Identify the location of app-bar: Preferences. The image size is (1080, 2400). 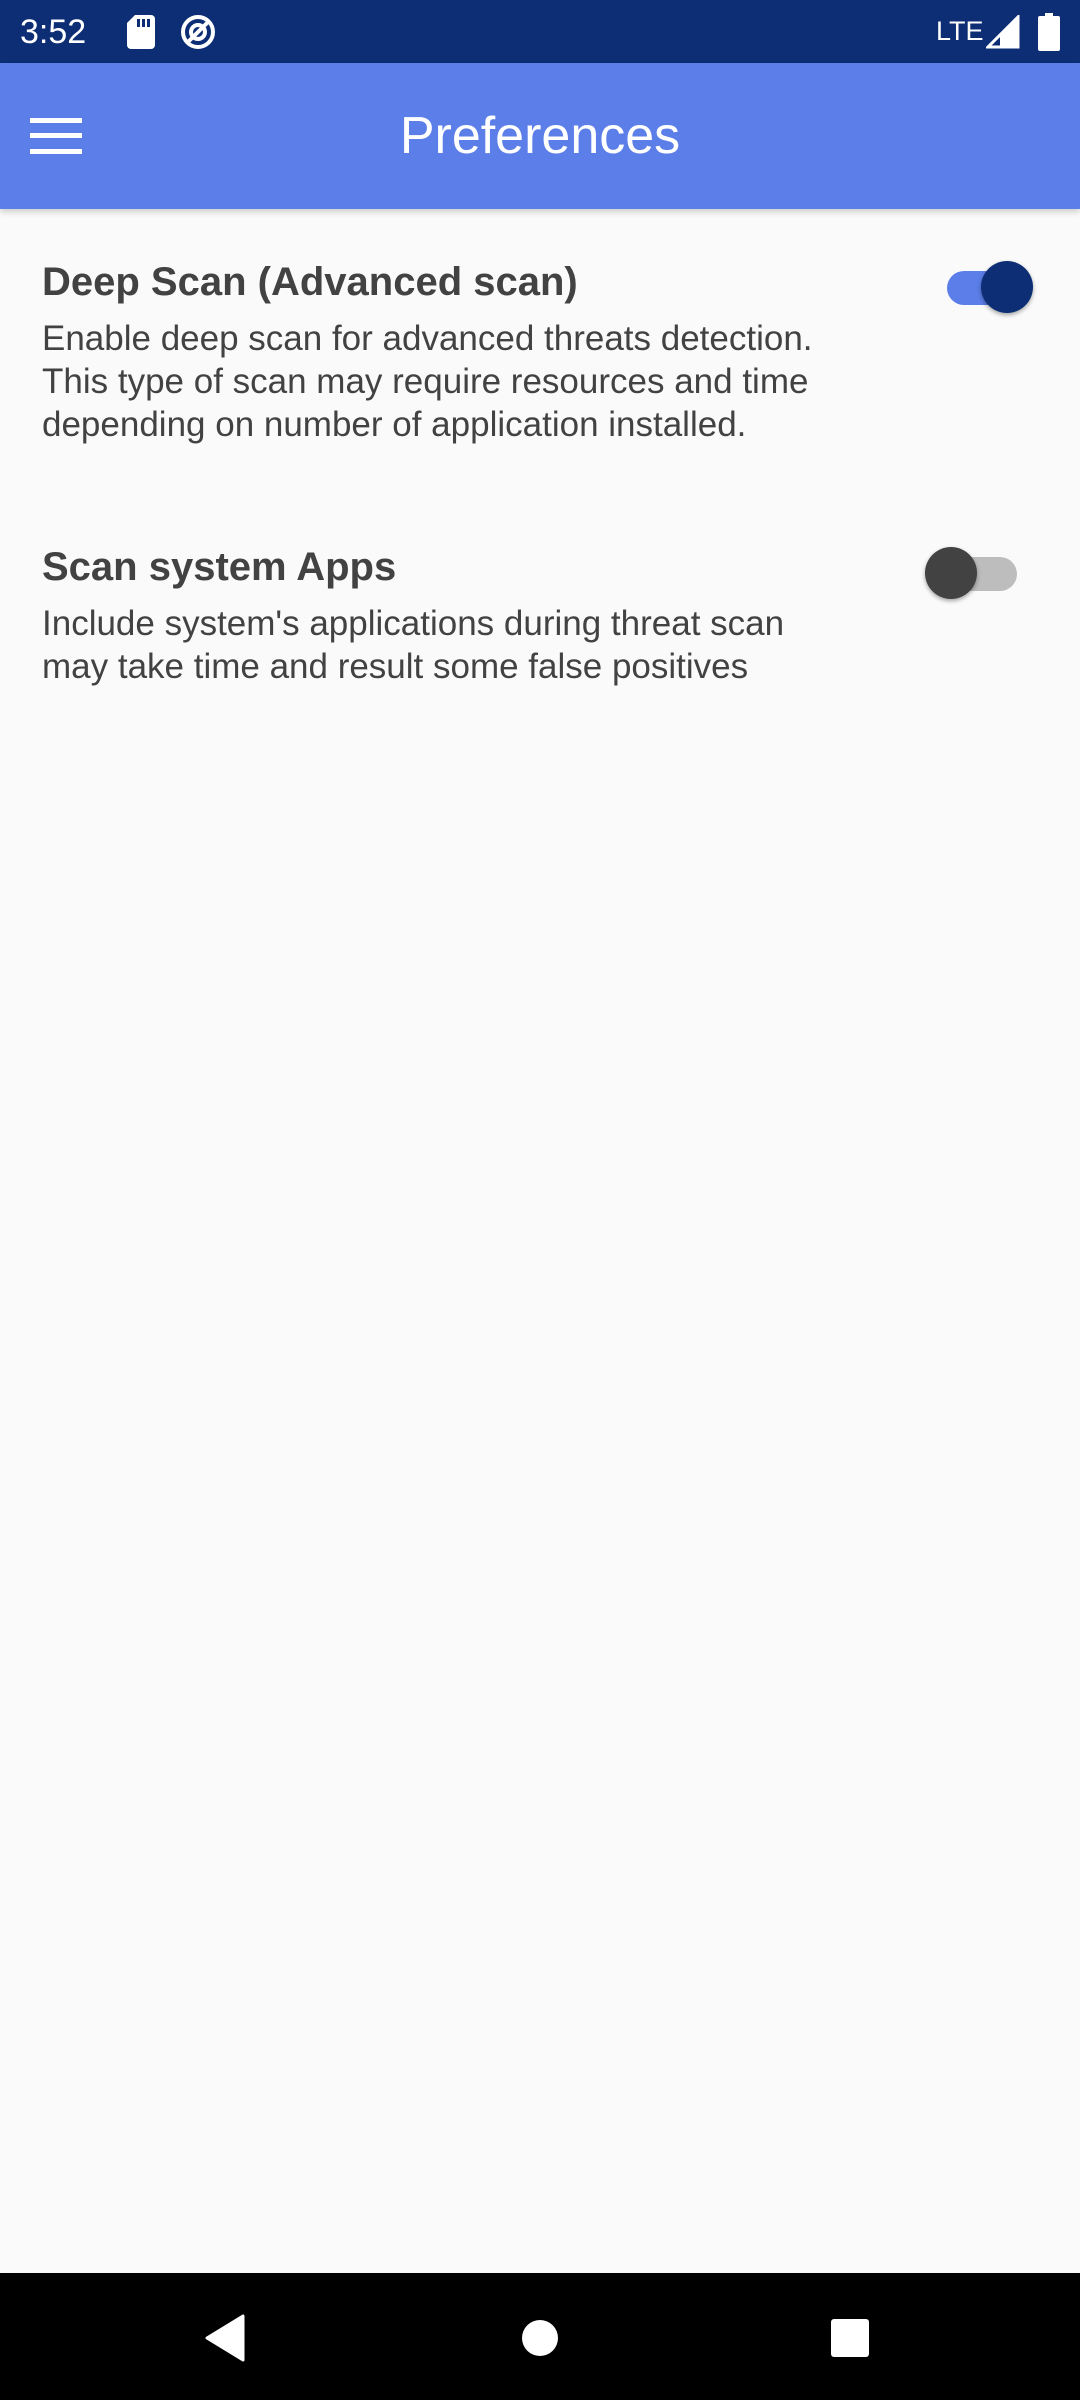
(540, 136).